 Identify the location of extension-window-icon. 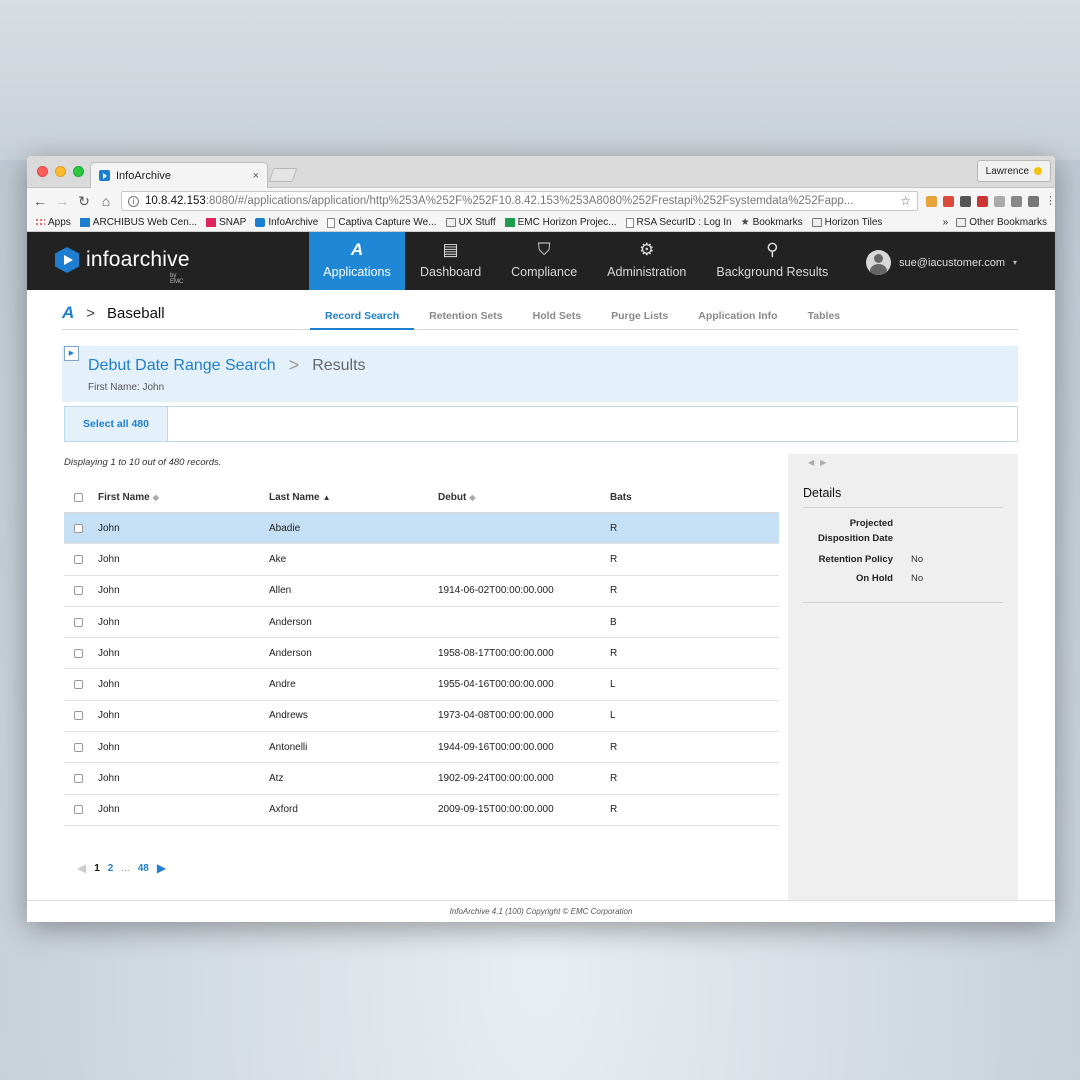
(1016, 201).